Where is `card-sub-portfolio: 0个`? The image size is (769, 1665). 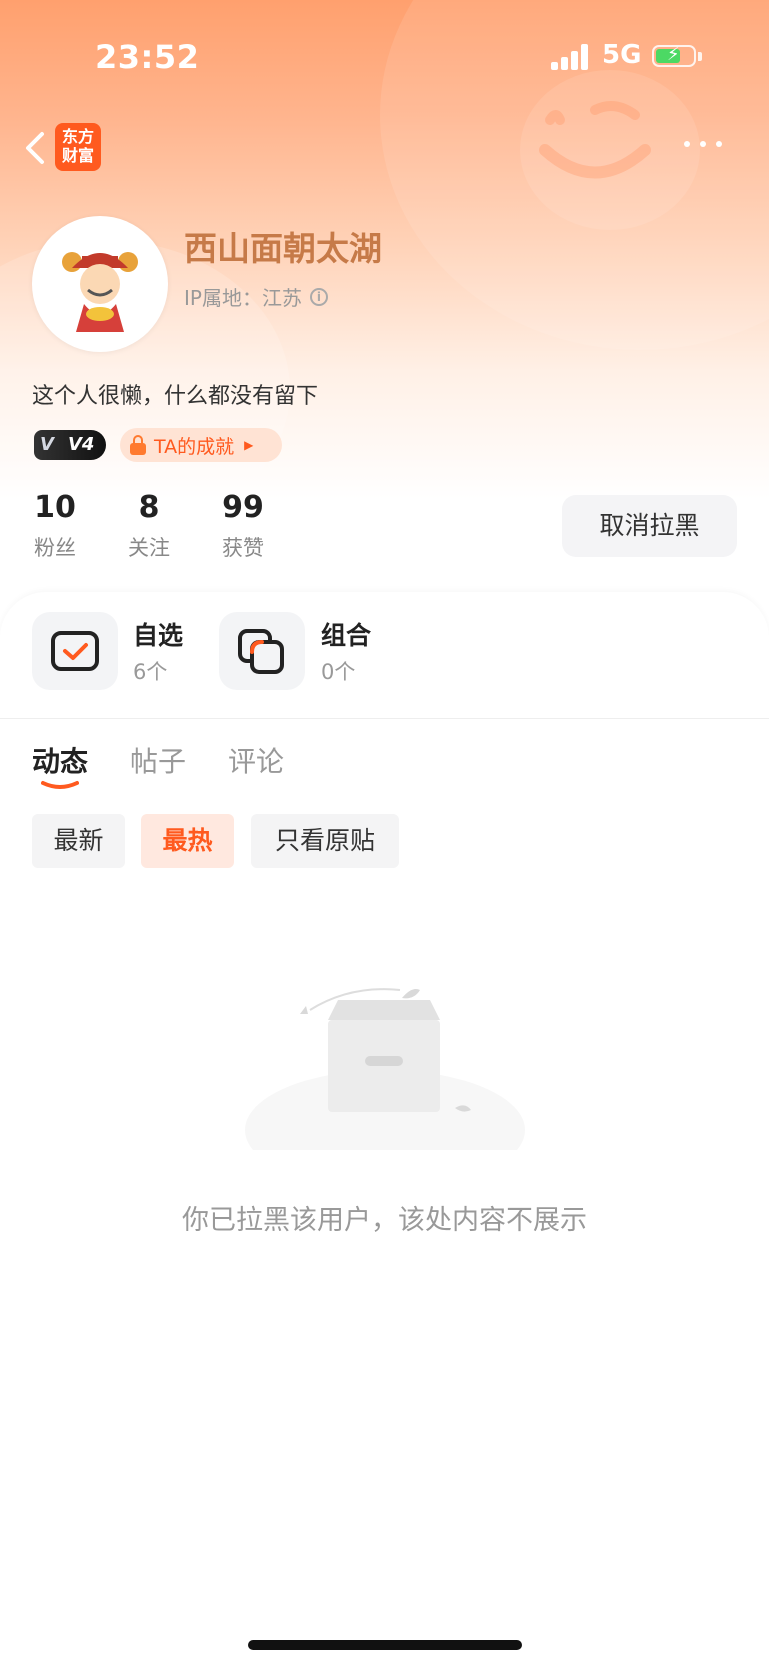
card-sub-portfolio: 0个 is located at coordinates (338, 672).